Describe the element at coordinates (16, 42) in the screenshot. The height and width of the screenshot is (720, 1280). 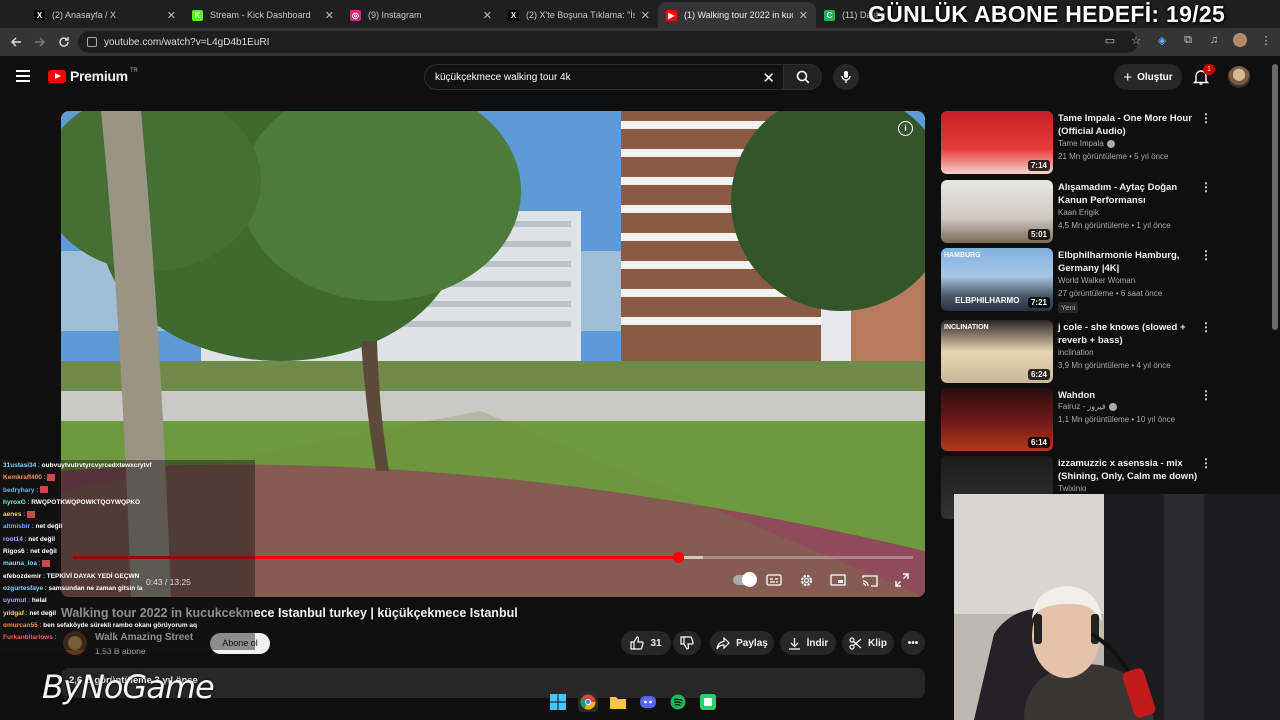
I see `back-button` at that location.